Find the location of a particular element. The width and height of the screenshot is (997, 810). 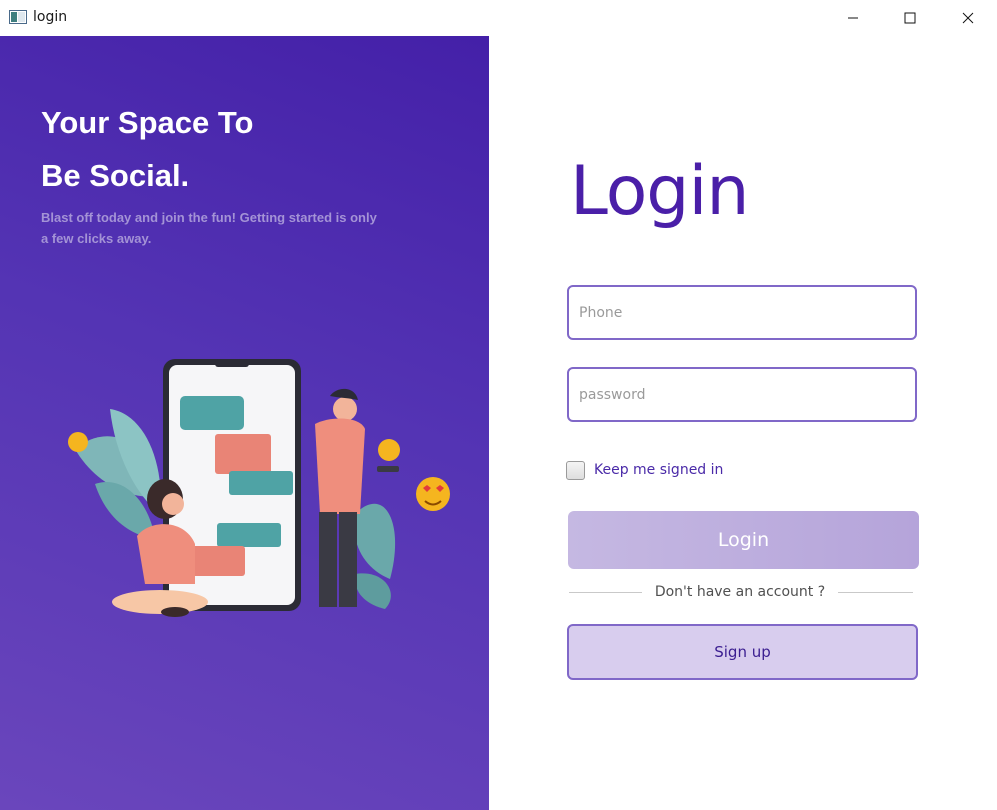

keep-signed-in-checkbox is located at coordinates (575, 470).